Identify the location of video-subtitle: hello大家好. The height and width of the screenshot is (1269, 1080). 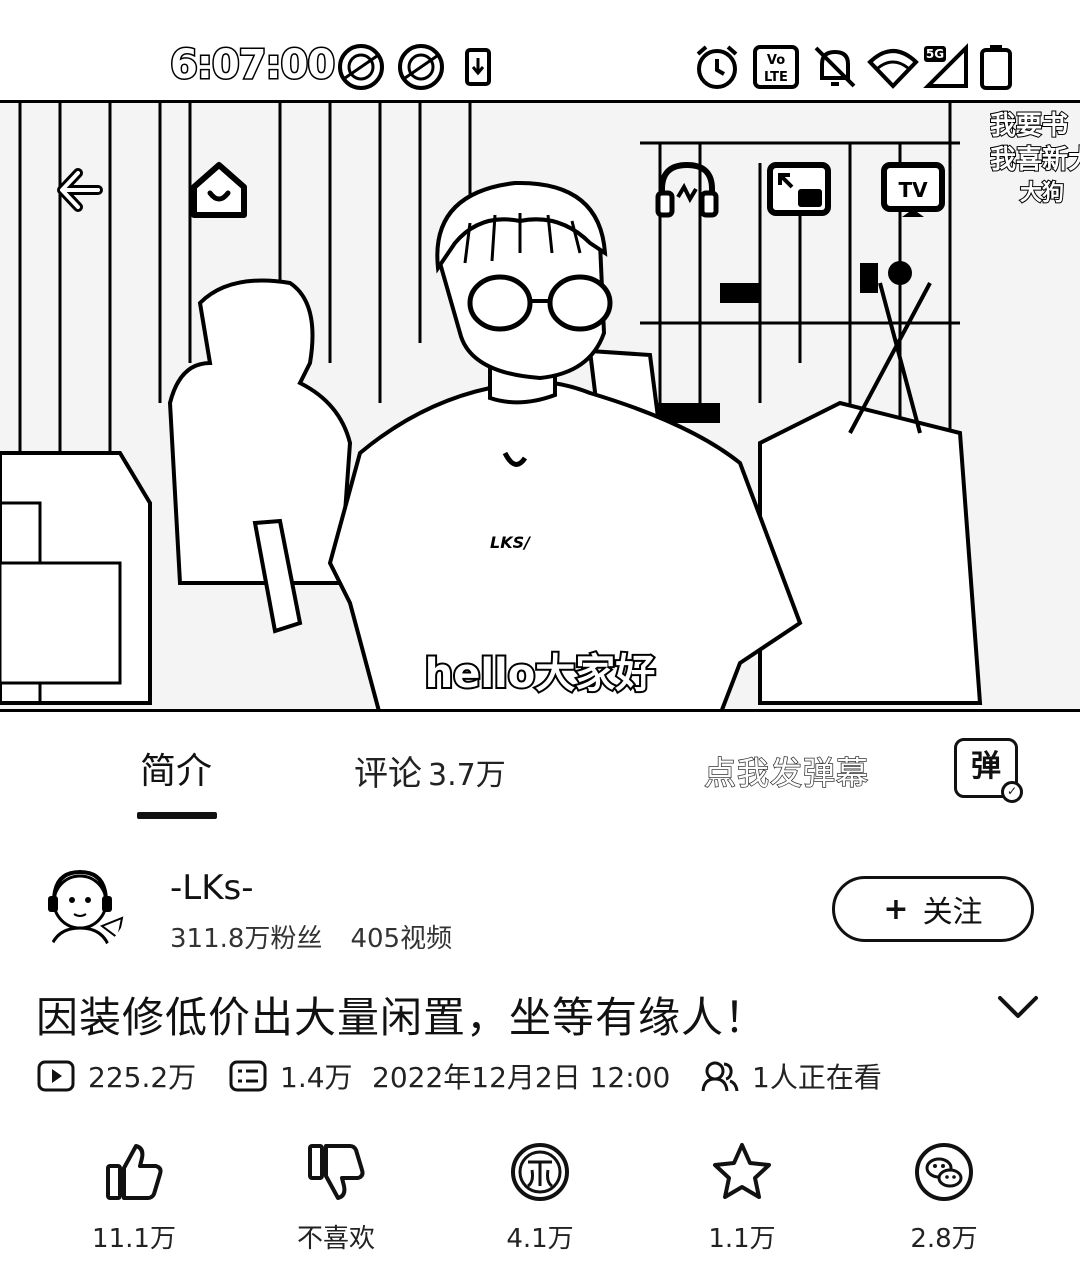
(540, 674).